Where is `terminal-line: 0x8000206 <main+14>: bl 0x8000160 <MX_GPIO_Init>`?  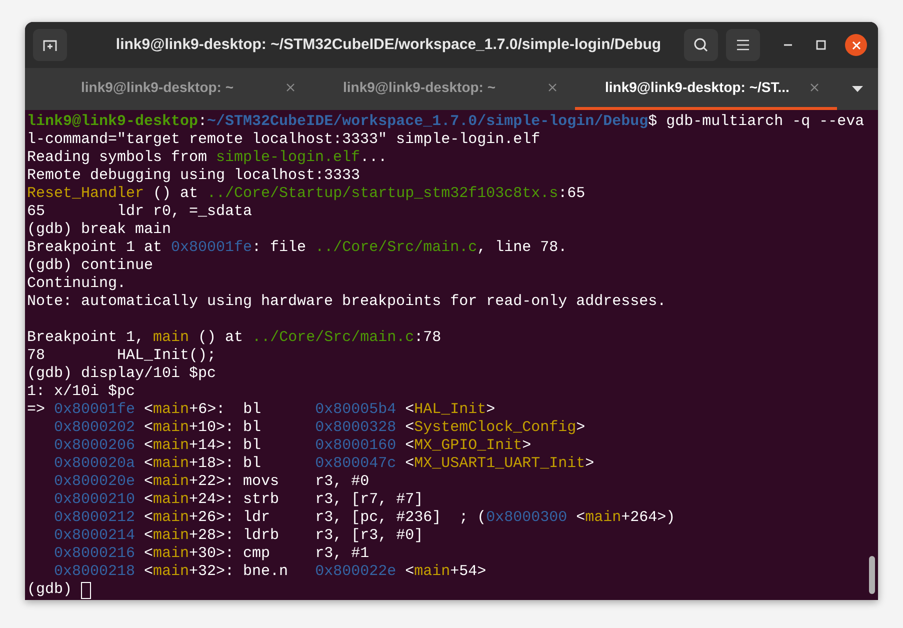
terminal-line: 0x8000206 <main+14>: bl 0x8000160 <MX_GPIO_Init> is located at coordinates (293, 446).